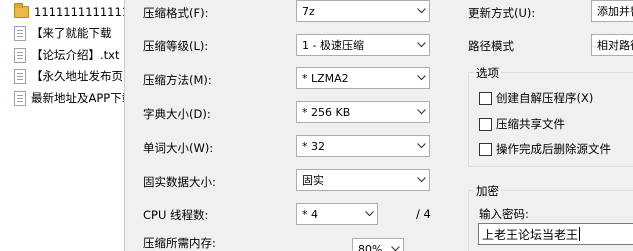  What do you see at coordinates (21, 10) in the screenshot?
I see `folder-icon` at bounding box center [21, 10].